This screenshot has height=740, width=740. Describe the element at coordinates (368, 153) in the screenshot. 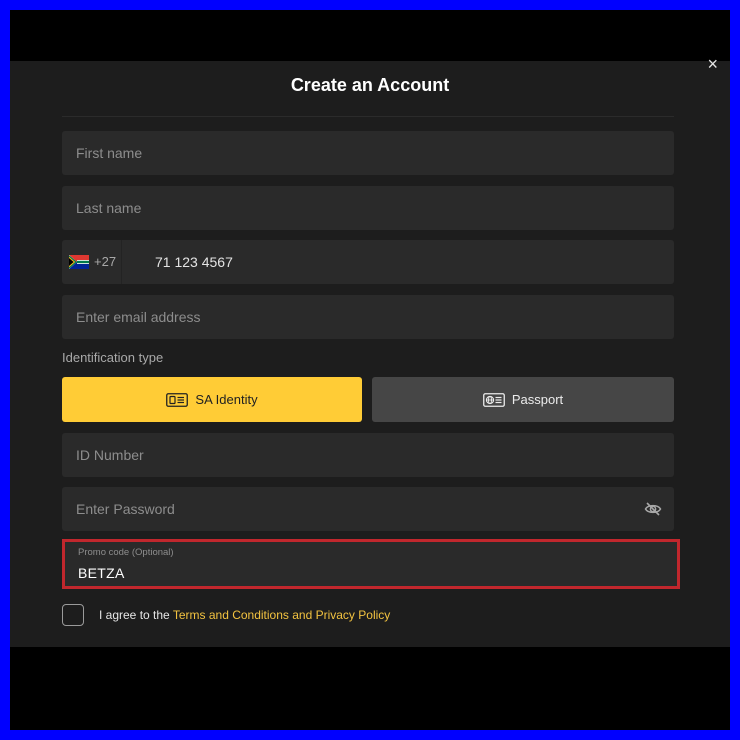

I see `first-name-field: First name` at that location.